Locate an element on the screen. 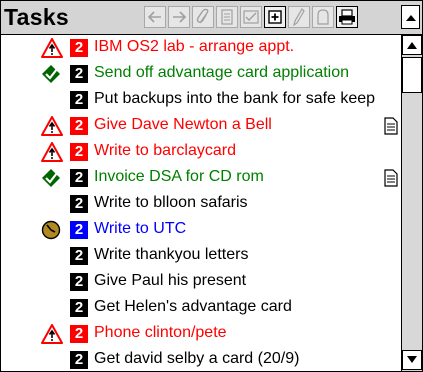 This screenshot has width=423, height=372. task-row: 2 Invoice DSA for CD rom is located at coordinates (201, 178).